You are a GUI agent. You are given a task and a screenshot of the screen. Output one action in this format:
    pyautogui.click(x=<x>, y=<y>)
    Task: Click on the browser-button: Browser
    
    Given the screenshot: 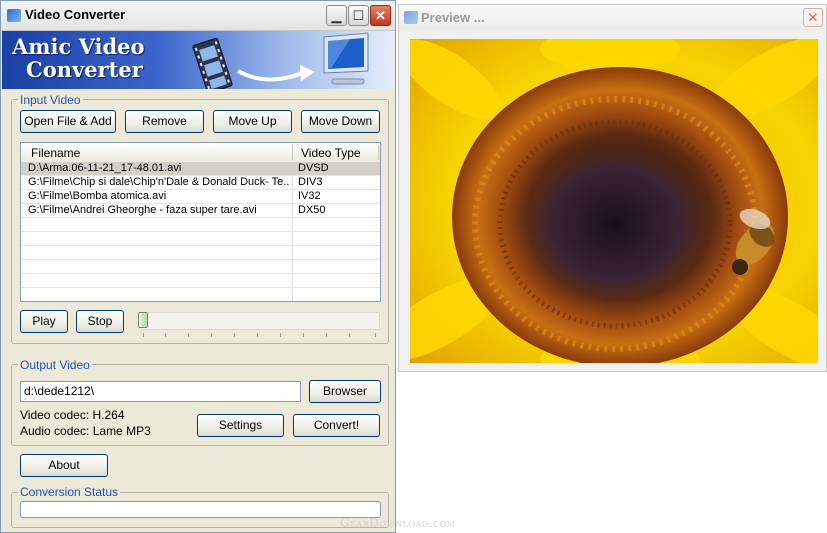 What is the action you would take?
    pyautogui.click(x=345, y=391)
    